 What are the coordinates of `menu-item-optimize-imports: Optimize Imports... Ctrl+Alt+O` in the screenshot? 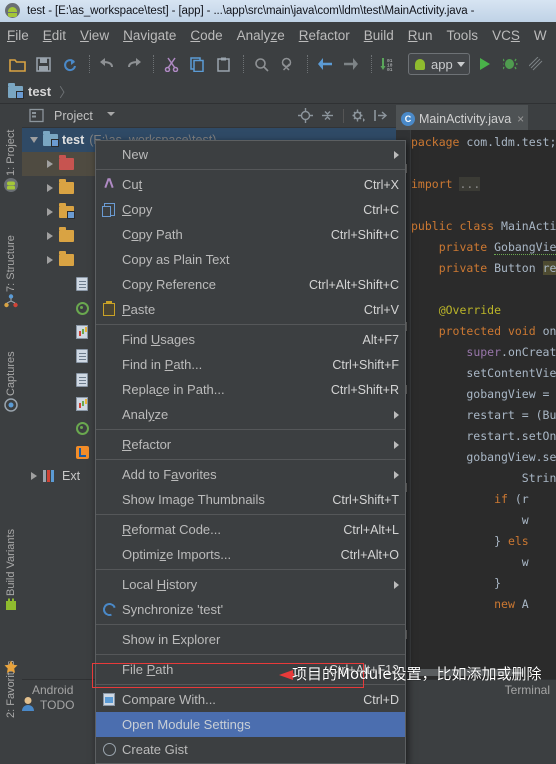 It's located at (250, 554).